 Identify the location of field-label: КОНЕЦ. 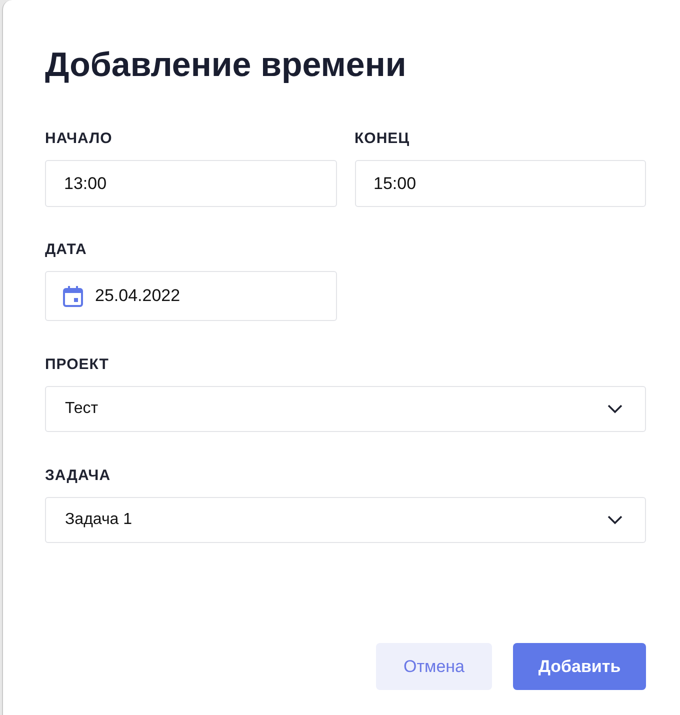
(382, 138).